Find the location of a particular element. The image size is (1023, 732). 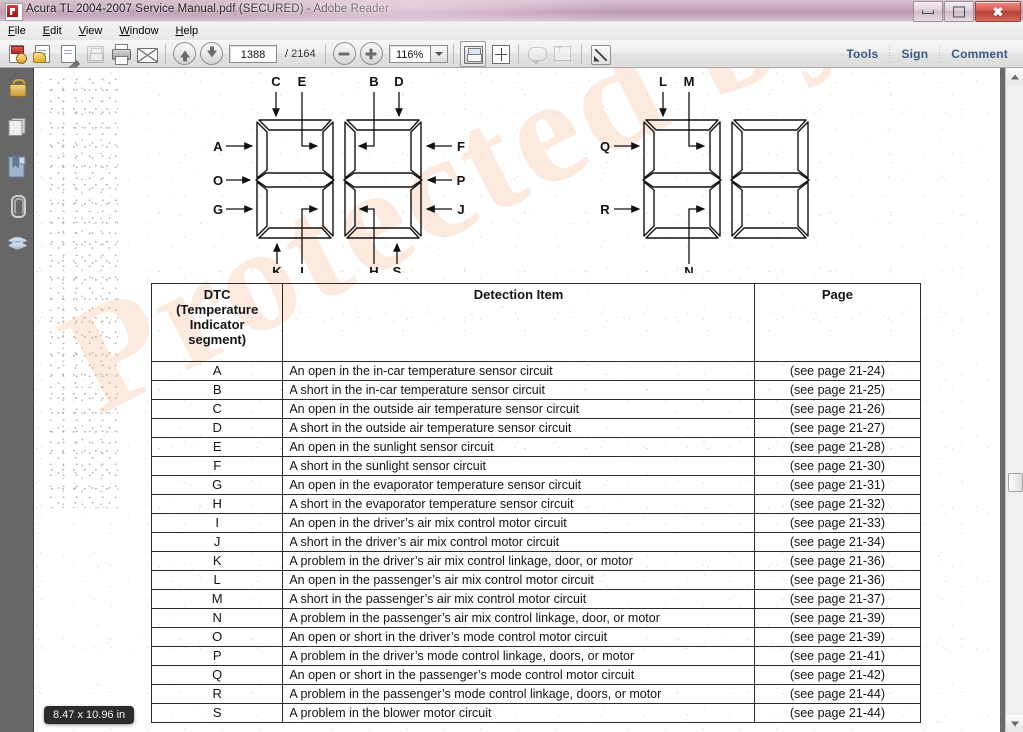

tools-button: Tools is located at coordinates (862, 54).